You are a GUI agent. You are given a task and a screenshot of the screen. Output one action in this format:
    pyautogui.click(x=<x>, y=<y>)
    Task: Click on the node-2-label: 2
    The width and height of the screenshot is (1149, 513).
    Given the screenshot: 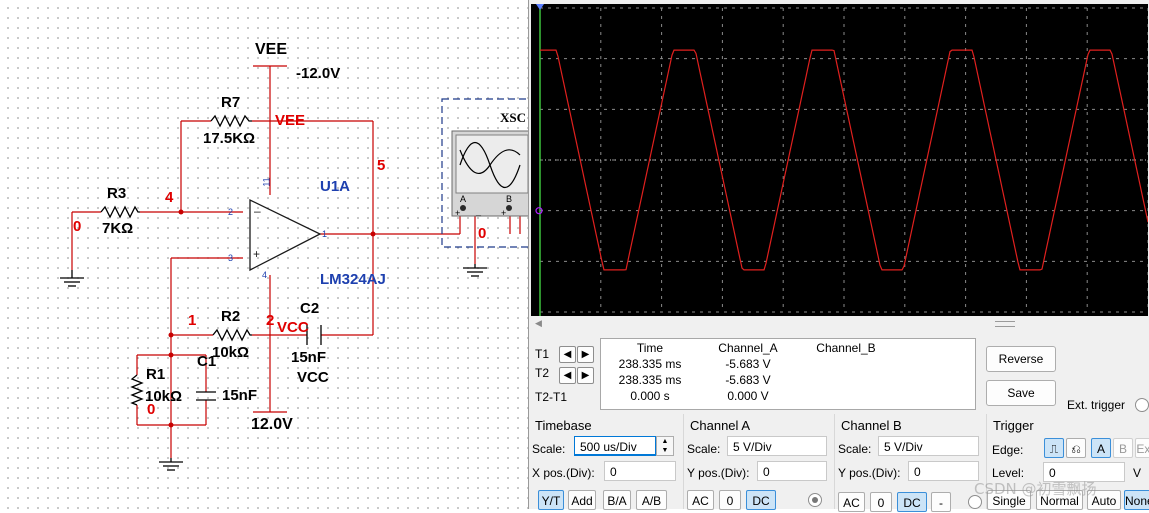 What is the action you would take?
    pyautogui.click(x=270, y=320)
    